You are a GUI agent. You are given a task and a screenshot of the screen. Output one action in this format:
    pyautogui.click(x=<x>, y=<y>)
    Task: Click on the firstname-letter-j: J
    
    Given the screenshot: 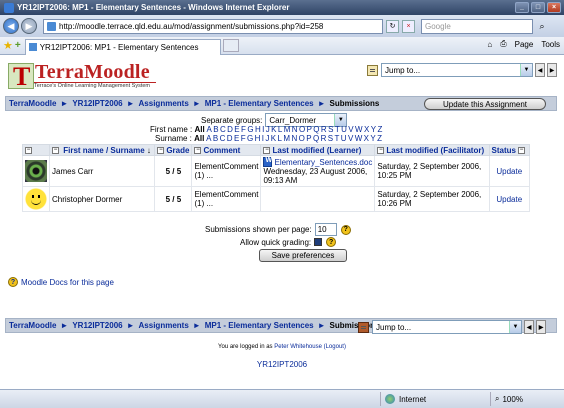 What is the action you would take?
    pyautogui.click(x=268, y=129)
    